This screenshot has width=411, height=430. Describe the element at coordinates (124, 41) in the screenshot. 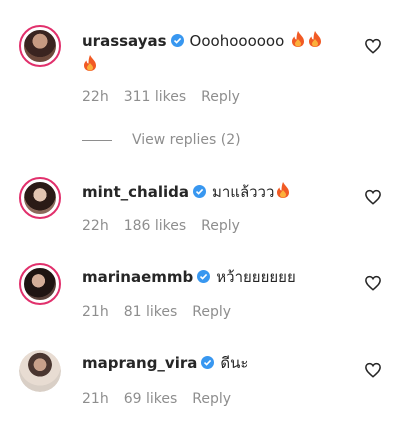

I see `username: urassayas` at that location.